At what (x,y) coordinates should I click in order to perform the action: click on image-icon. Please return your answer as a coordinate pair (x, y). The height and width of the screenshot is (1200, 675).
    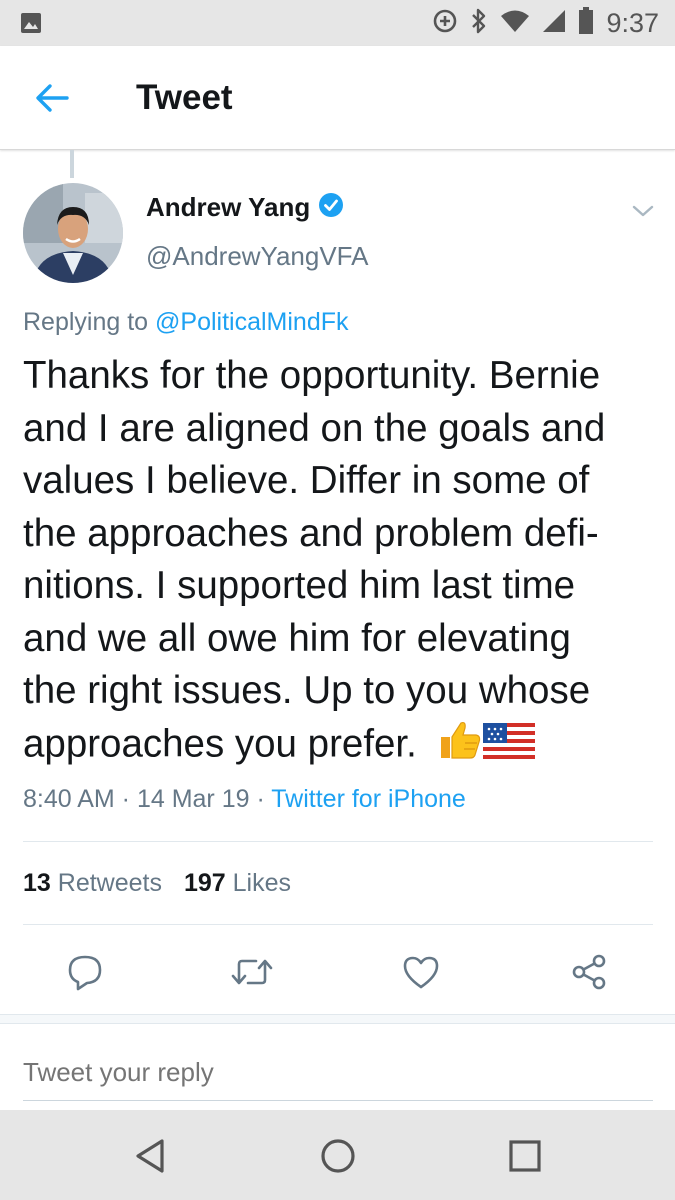
    Looking at the image, I should click on (31, 25).